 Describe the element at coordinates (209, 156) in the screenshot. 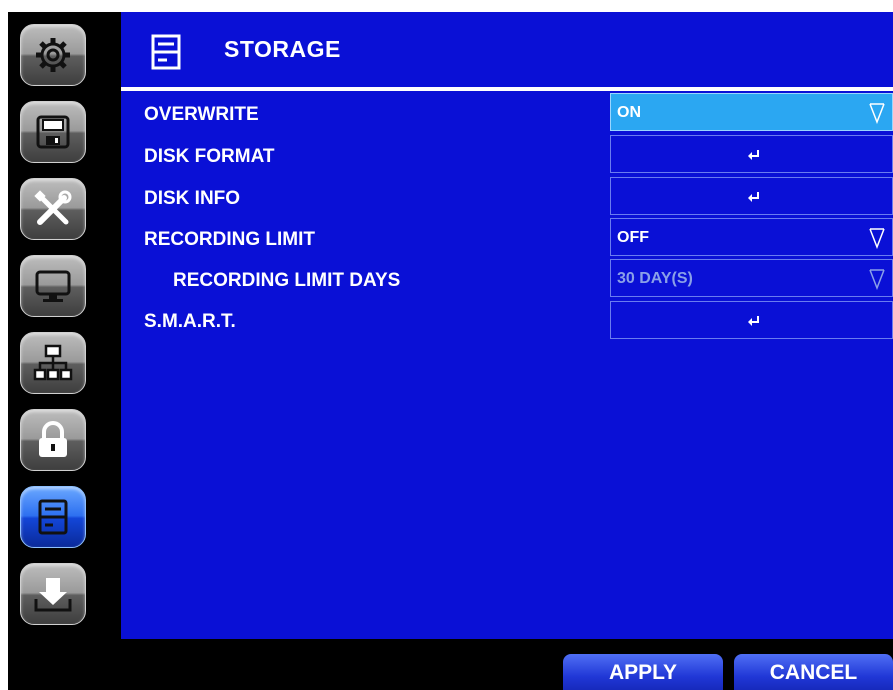

I see `disk-format-label: DISK FORMAT` at that location.